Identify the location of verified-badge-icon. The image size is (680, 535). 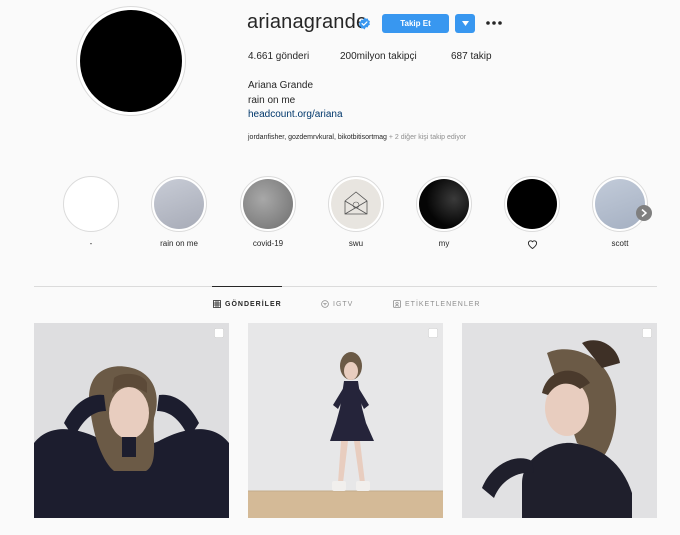
(364, 23).